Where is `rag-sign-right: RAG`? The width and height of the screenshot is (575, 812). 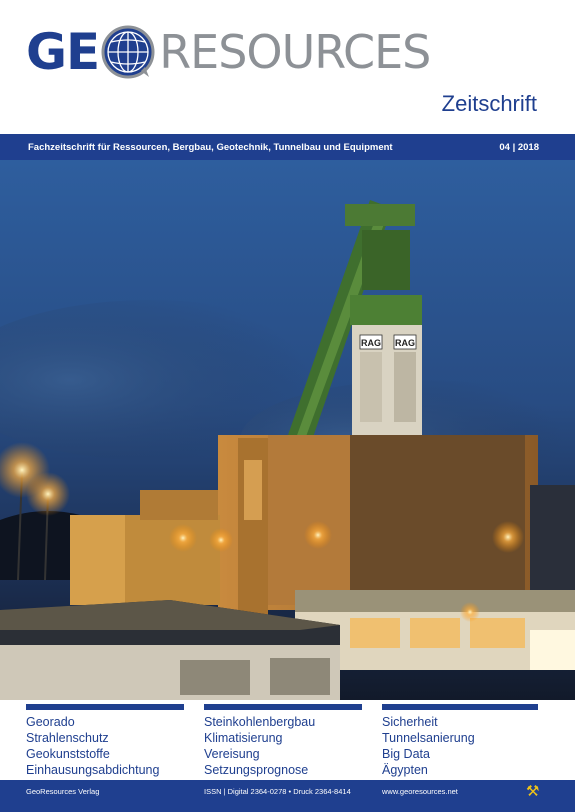
rag-sign-right: RAG is located at coordinates (405, 343).